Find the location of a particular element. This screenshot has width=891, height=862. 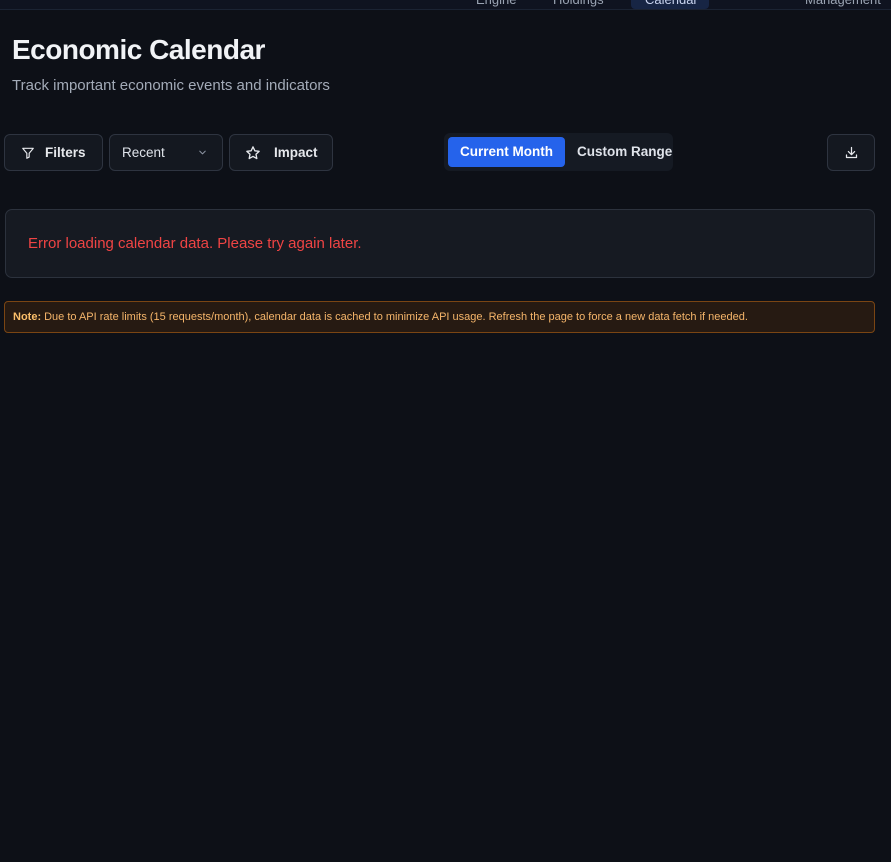

top-navigation: Engine Holdings Calendar Management is located at coordinates (445, 5).